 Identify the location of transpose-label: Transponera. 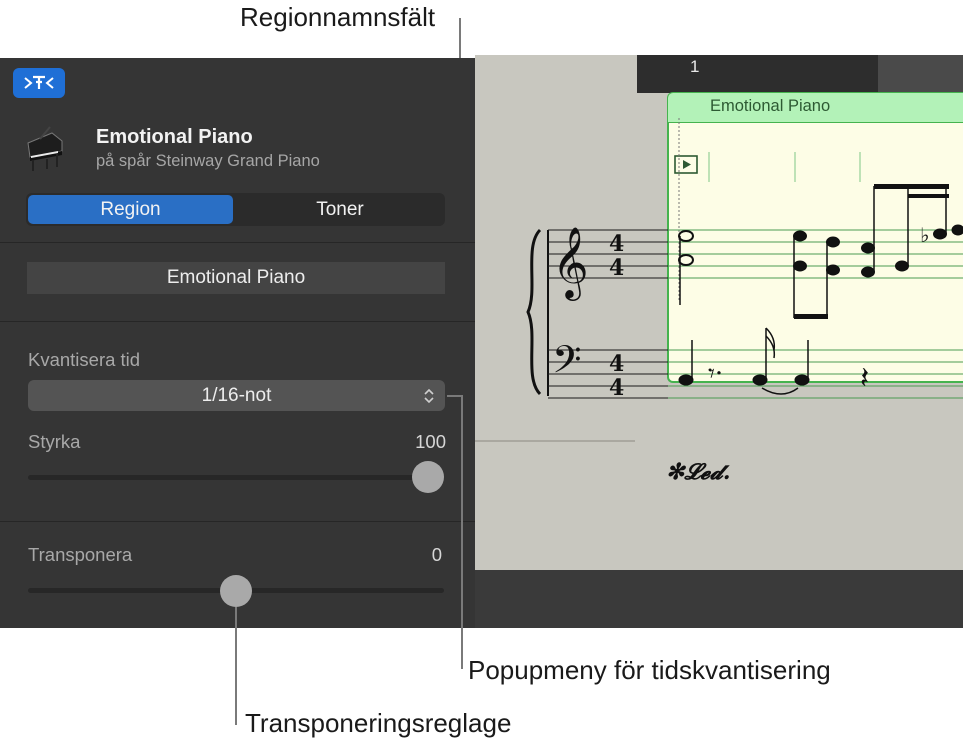
(80, 554).